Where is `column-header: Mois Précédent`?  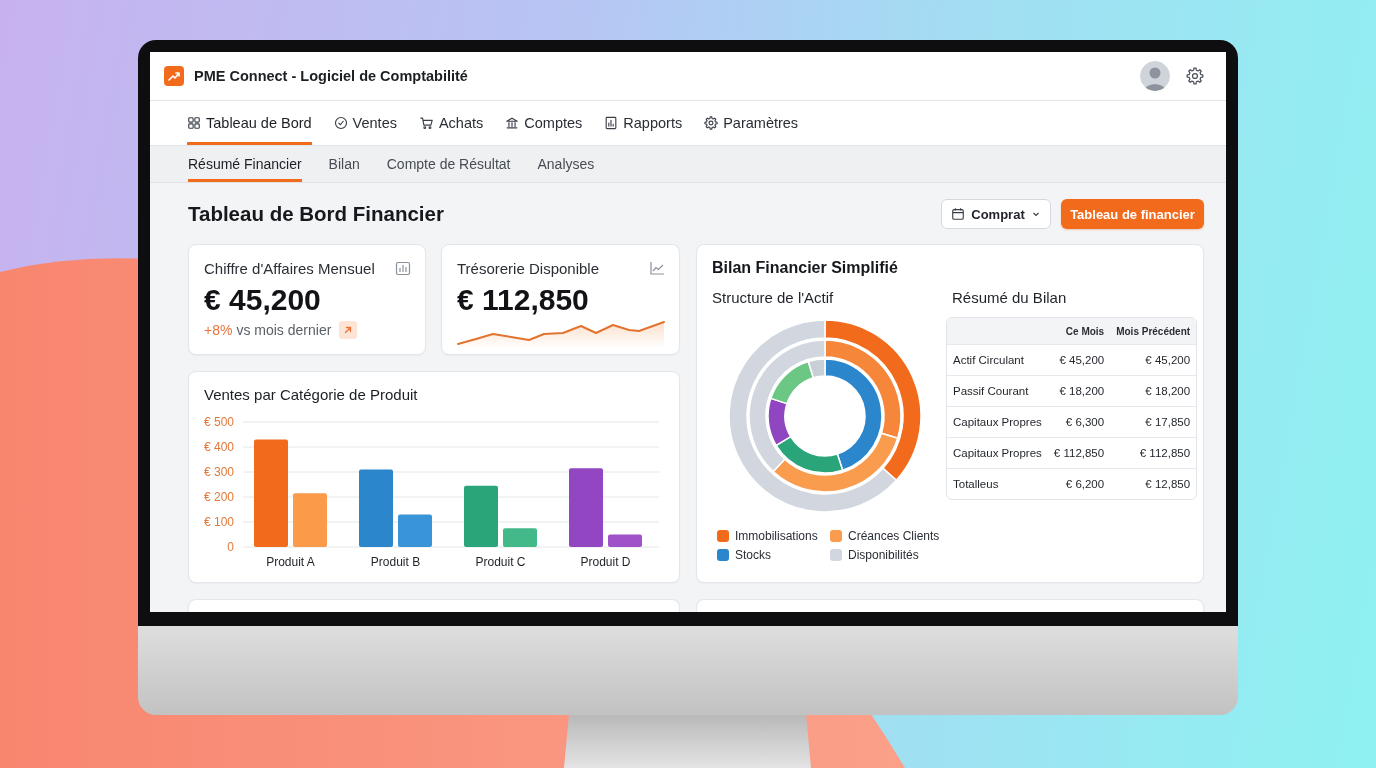 column-header: Mois Précédent is located at coordinates (1153, 331).